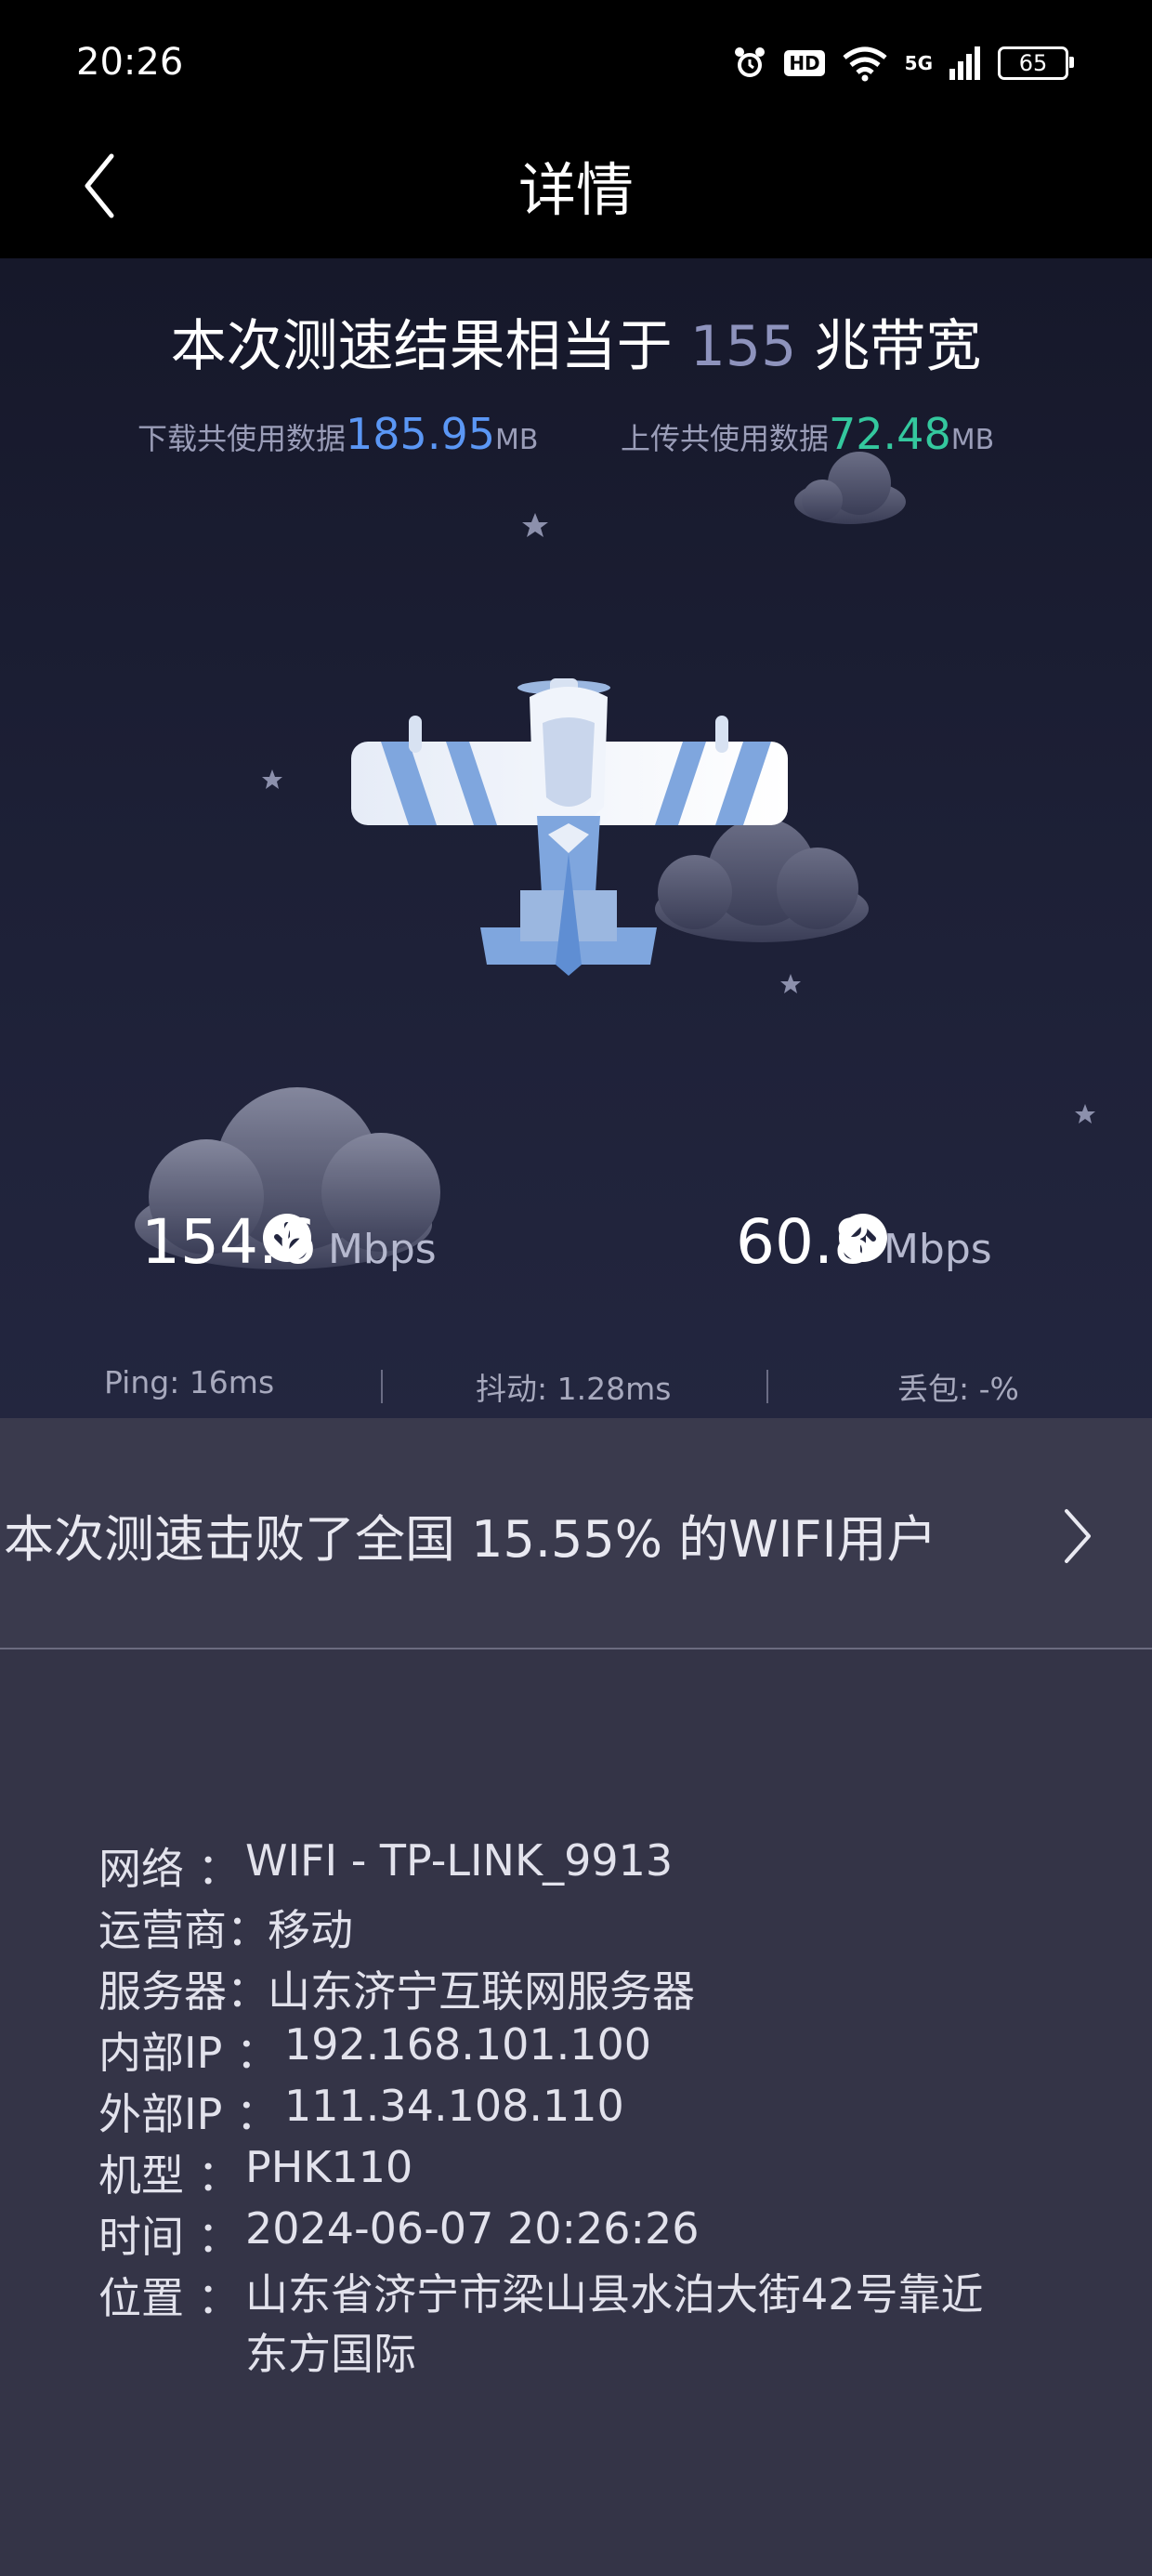 The height and width of the screenshot is (2576, 1152). What do you see at coordinates (1033, 63) in the screenshot?
I see `battery-level: 65` at bounding box center [1033, 63].